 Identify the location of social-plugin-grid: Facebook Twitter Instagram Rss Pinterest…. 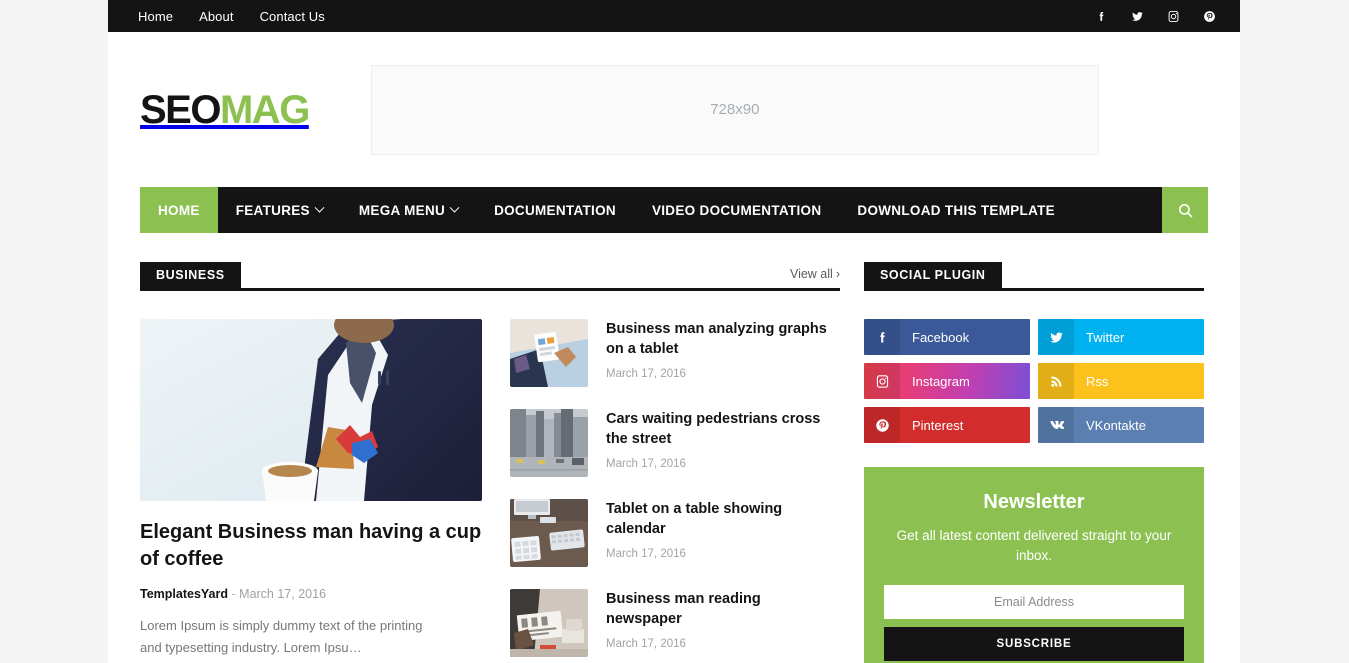
(1034, 381).